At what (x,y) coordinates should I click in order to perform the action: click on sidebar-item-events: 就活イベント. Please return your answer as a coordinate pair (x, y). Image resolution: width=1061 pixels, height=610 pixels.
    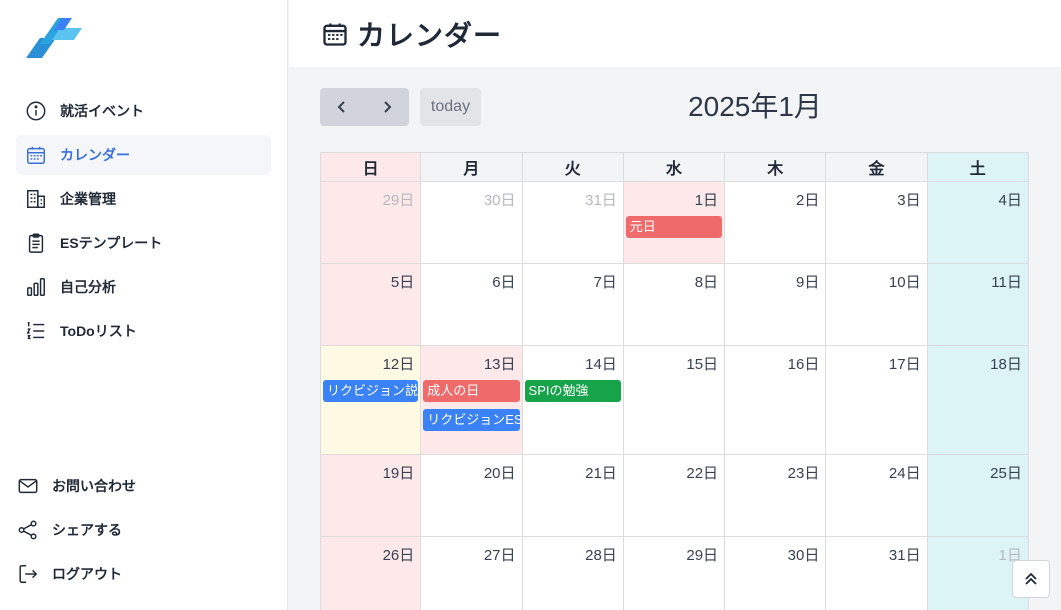
    Looking at the image, I should click on (143, 111).